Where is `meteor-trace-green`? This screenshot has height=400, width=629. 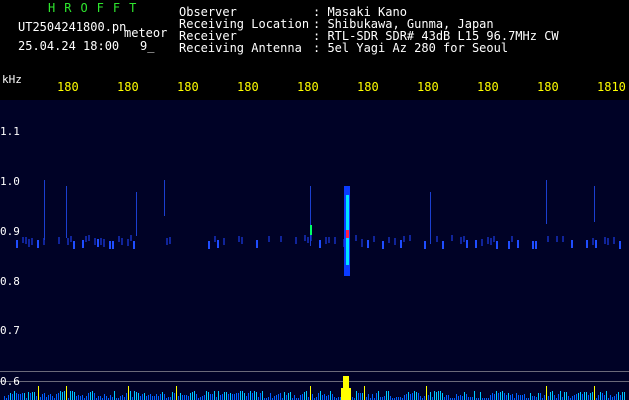 meteor-trace-green is located at coordinates (311, 230).